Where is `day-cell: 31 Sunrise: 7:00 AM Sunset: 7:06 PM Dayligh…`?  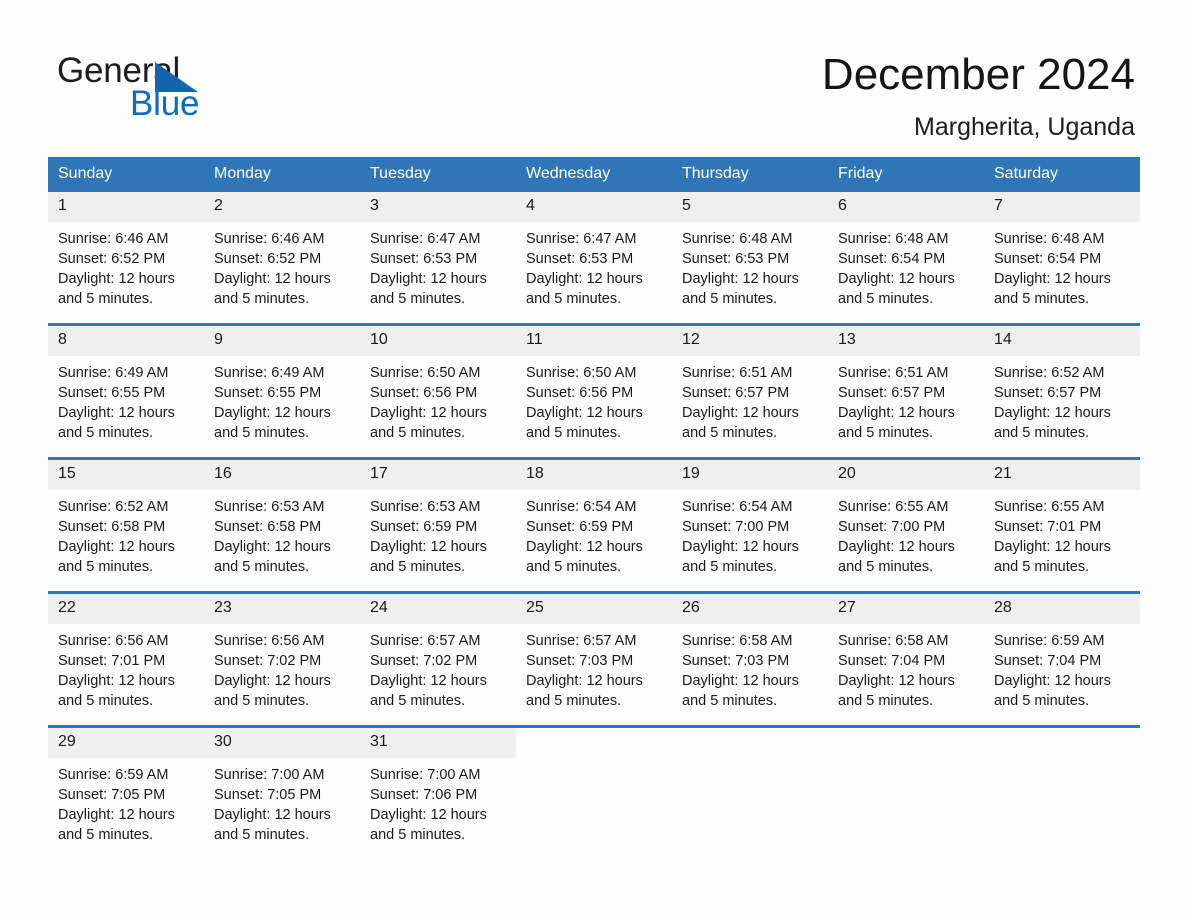
day-cell: 31 Sunrise: 7:00 AM Sunset: 7:06 PM Dayligh… is located at coordinates (438, 792).